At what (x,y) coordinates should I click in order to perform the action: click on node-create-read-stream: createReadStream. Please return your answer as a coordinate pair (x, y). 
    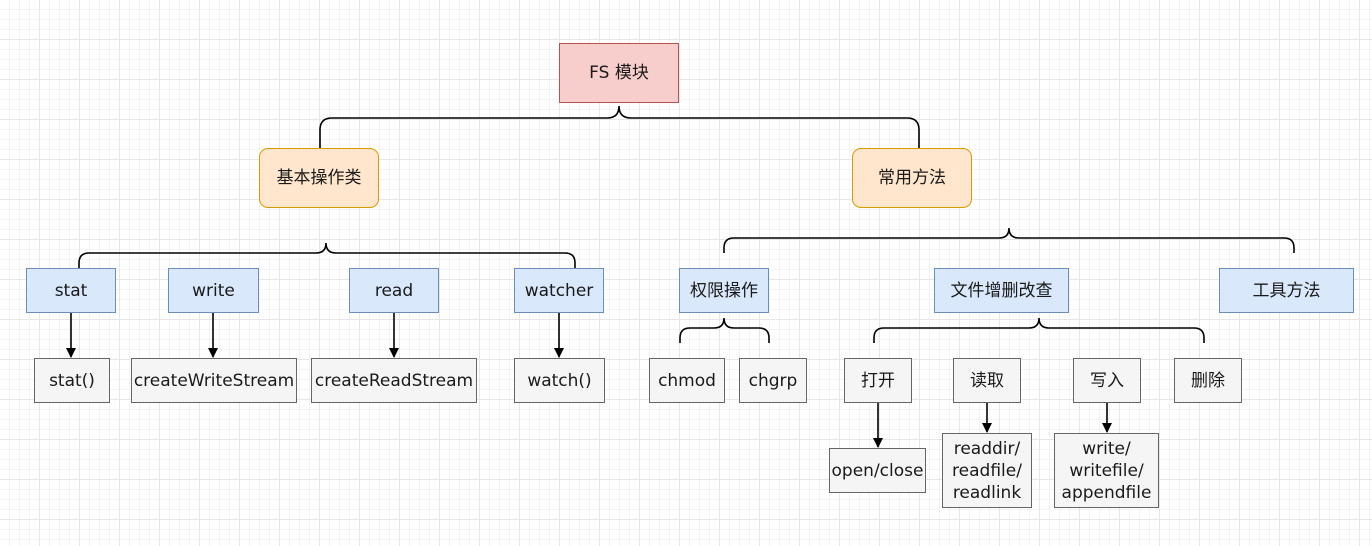
    Looking at the image, I should click on (394, 380).